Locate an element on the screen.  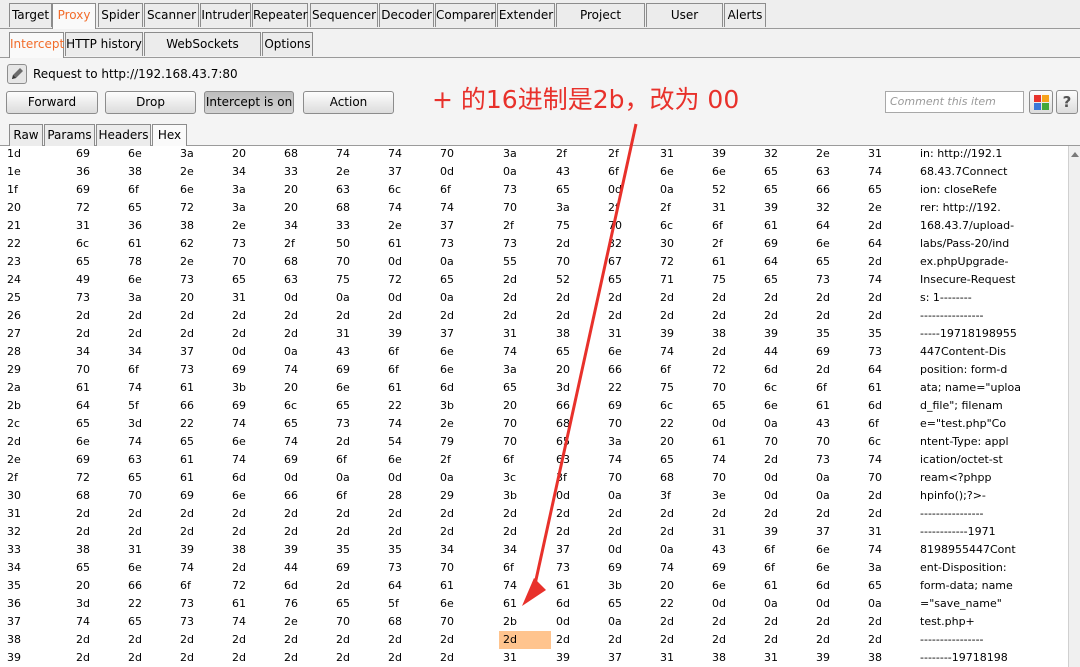
tab-user-options: User options is located at coordinates (684, 23).